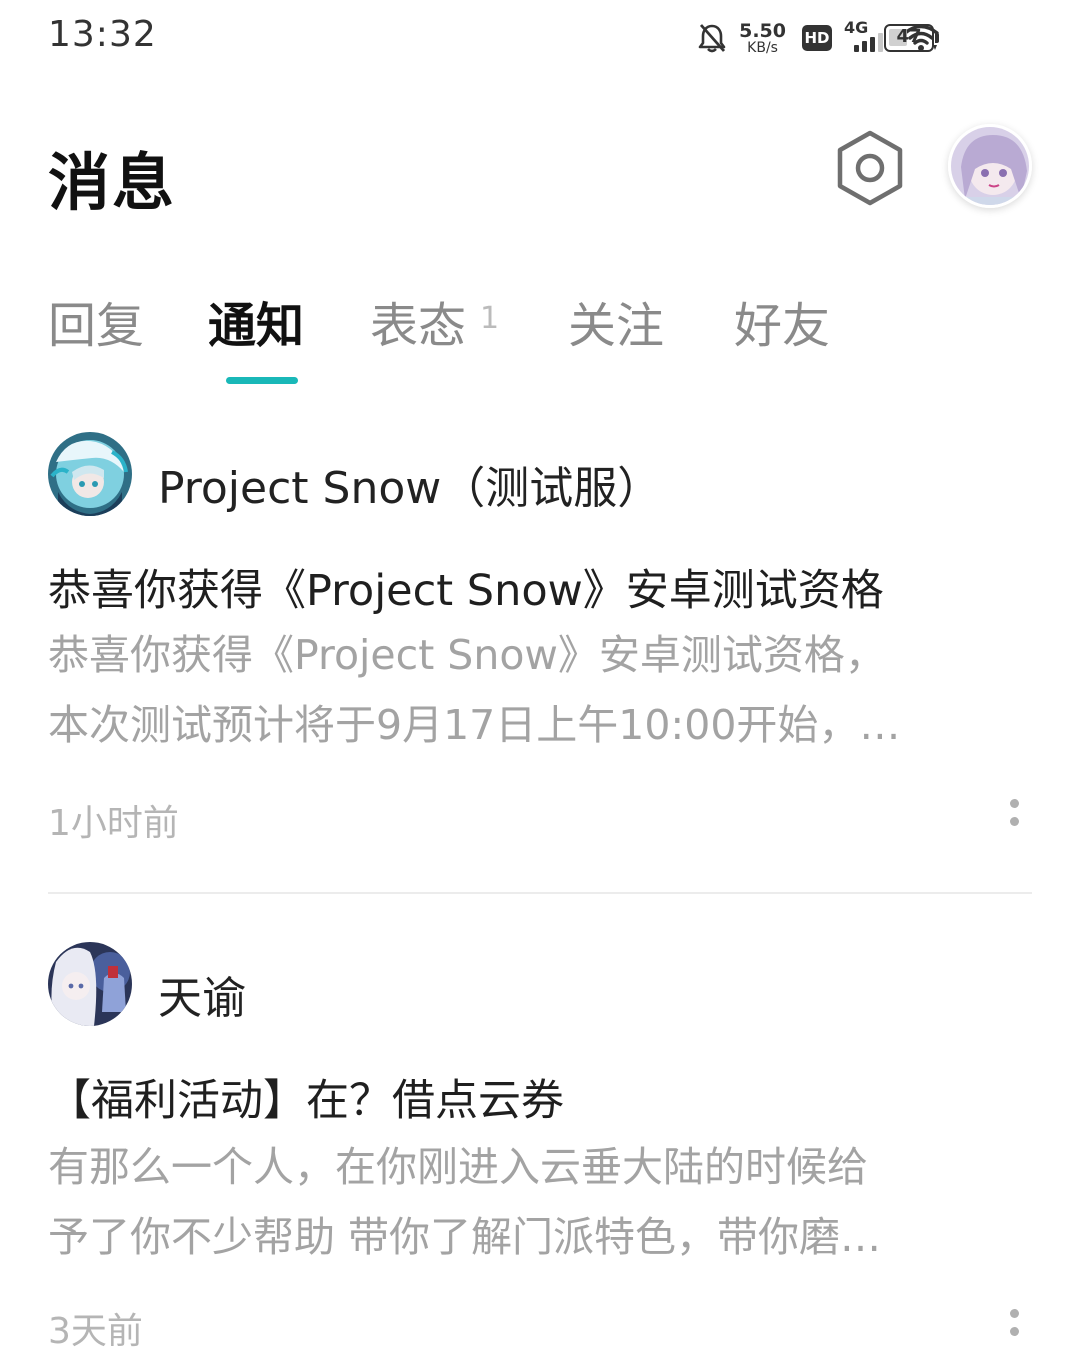  I want to click on notification-time: 3天前, so click(95, 1331).